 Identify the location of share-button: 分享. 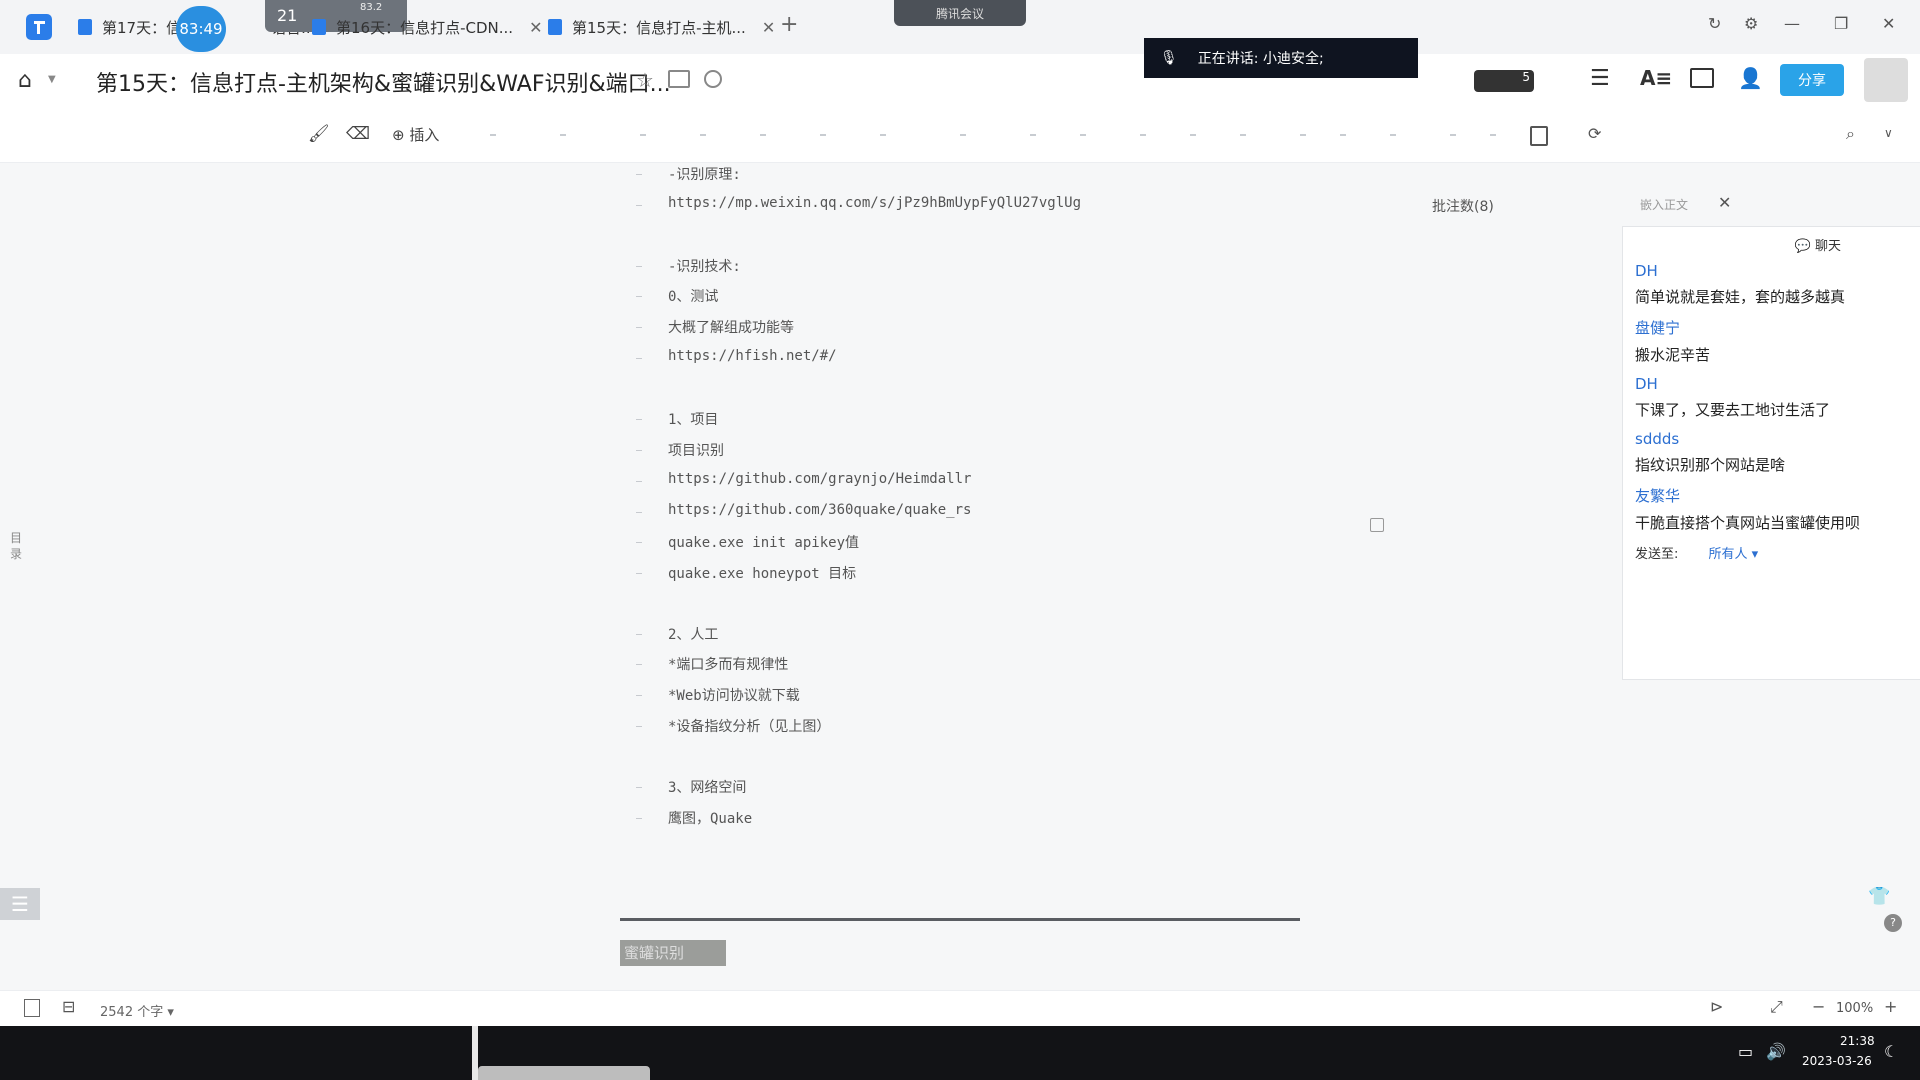
(1812, 80).